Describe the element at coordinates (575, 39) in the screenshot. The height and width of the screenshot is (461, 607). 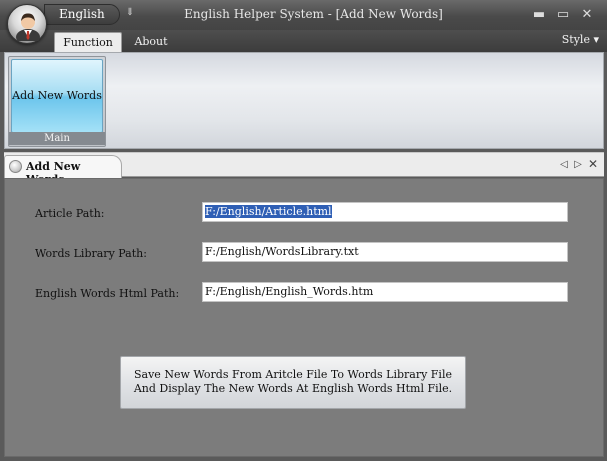
I see `style-menu-label: Style` at that location.